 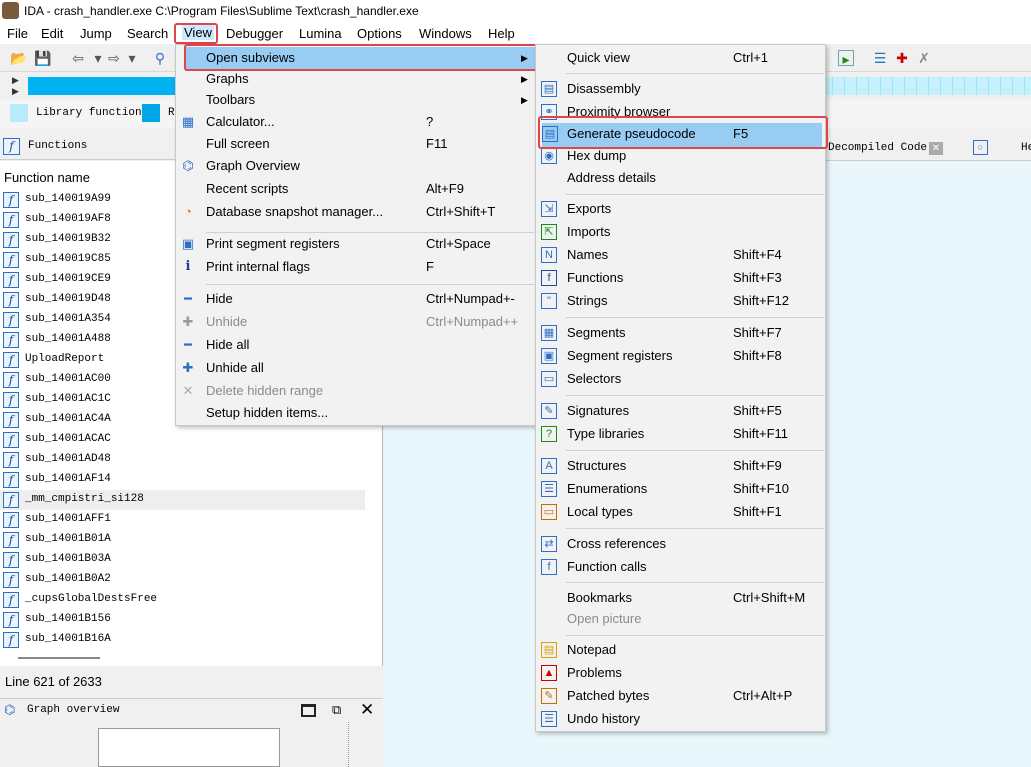 What do you see at coordinates (182, 440) in the screenshot?
I see `function-row: f sub_14001ACAC` at bounding box center [182, 440].